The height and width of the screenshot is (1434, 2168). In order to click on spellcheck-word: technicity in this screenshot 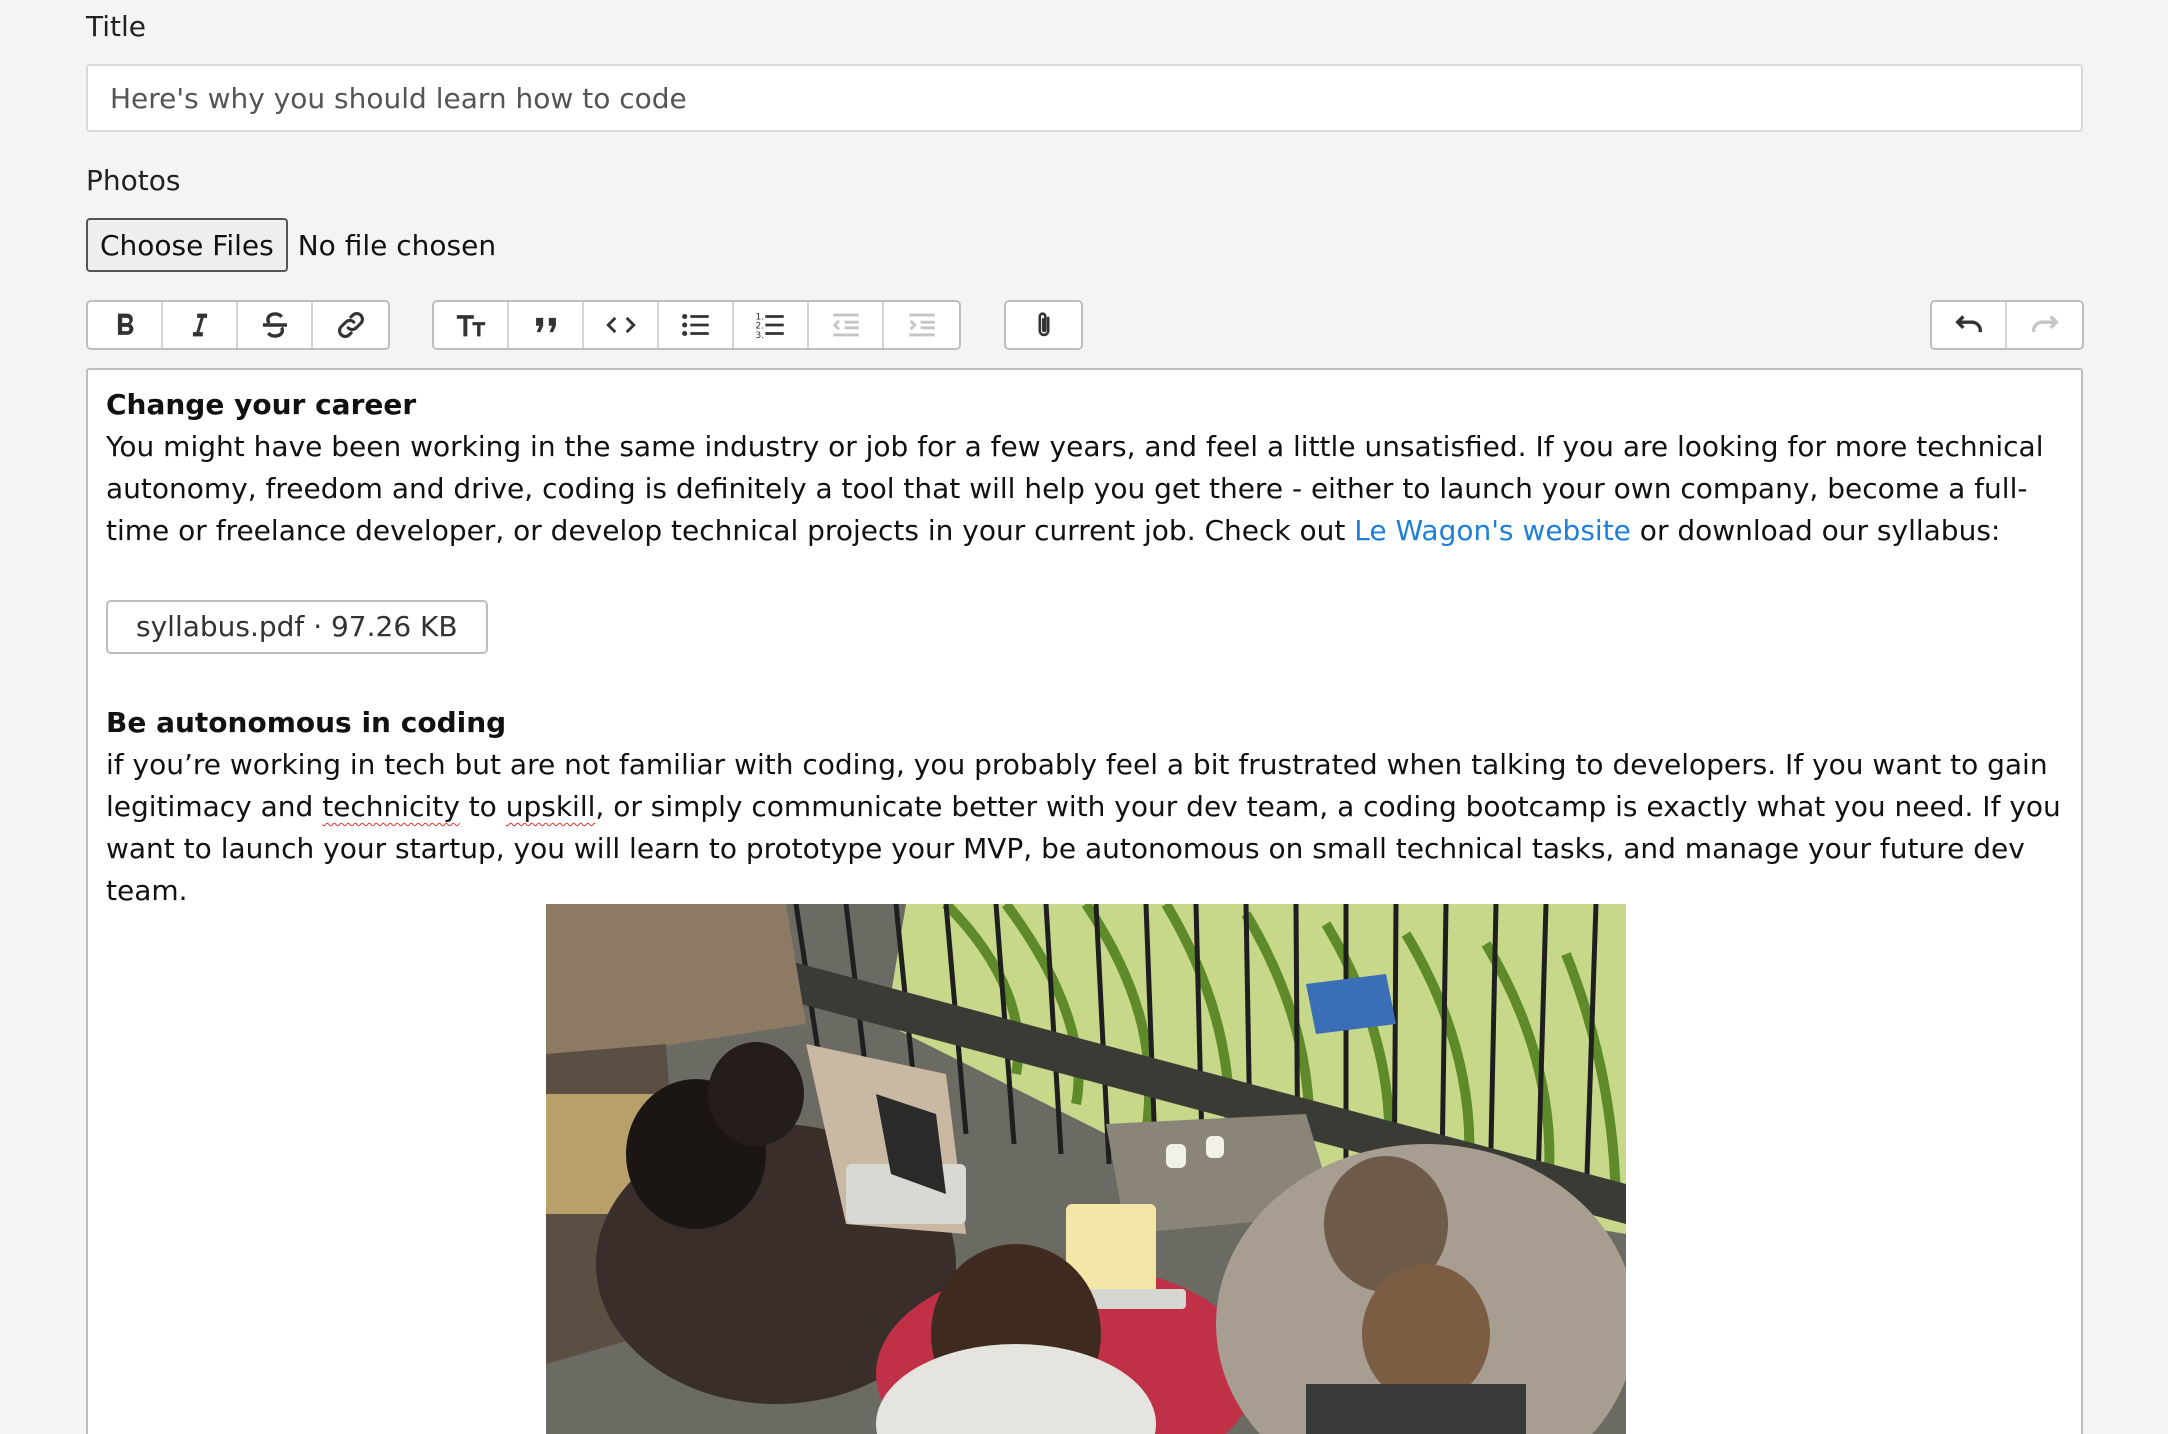, I will do `click(391, 806)`.